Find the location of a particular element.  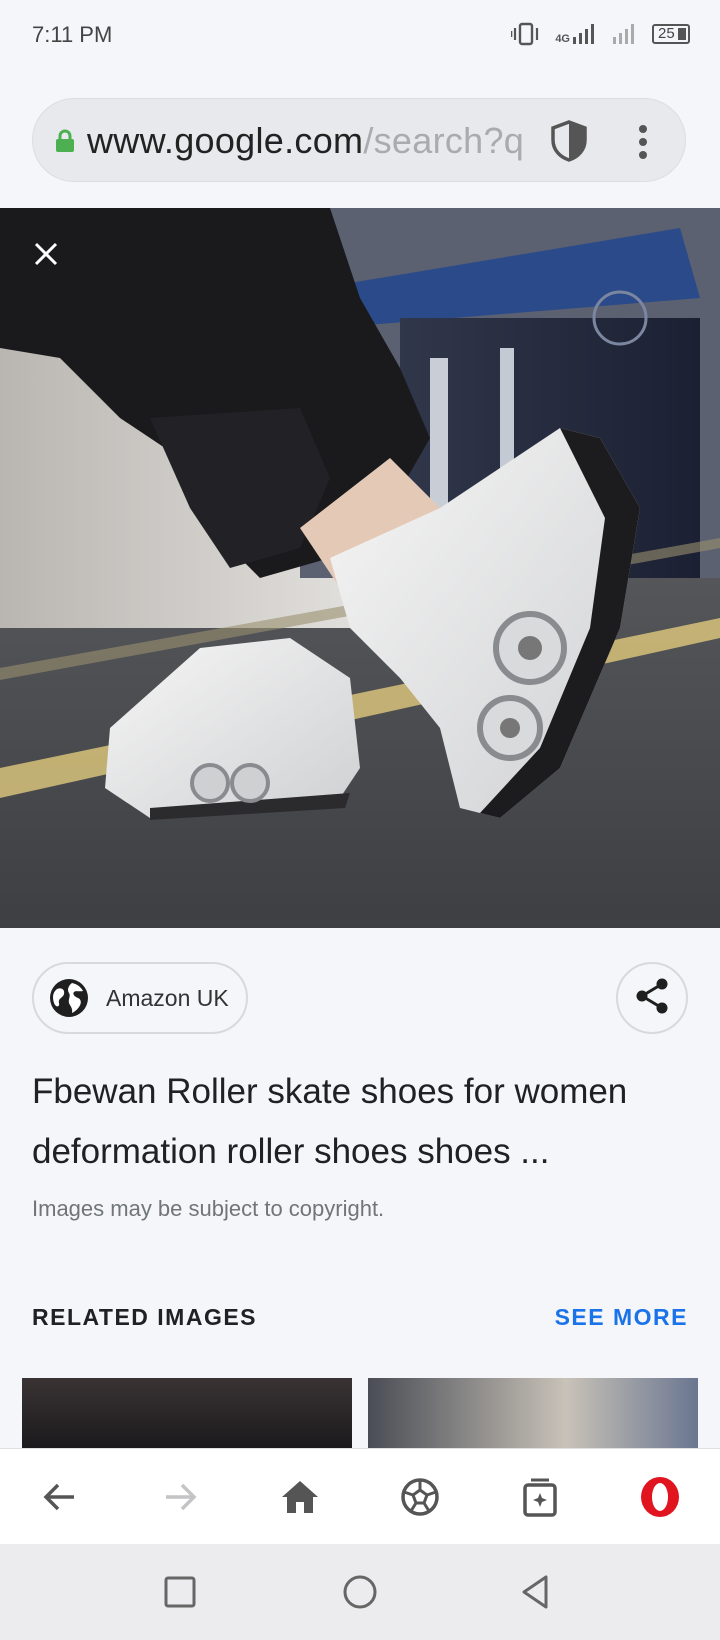

arrow-right-icon is located at coordinates (181, 1497).